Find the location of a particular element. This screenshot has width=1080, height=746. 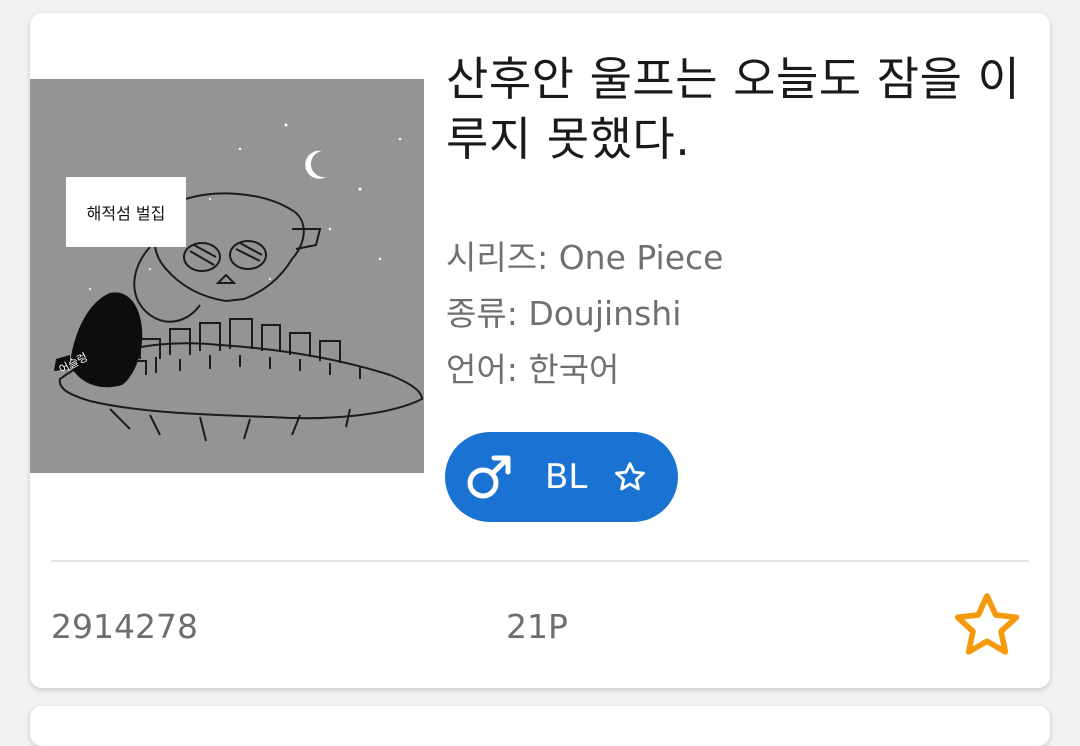

divider is located at coordinates (540, 561).